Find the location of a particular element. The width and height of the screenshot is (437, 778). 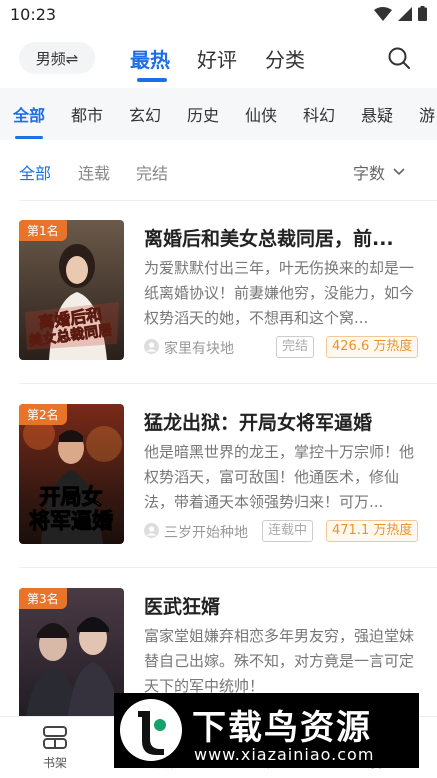

genre-tab-xianxia: 仙侠 is located at coordinates (261, 114).